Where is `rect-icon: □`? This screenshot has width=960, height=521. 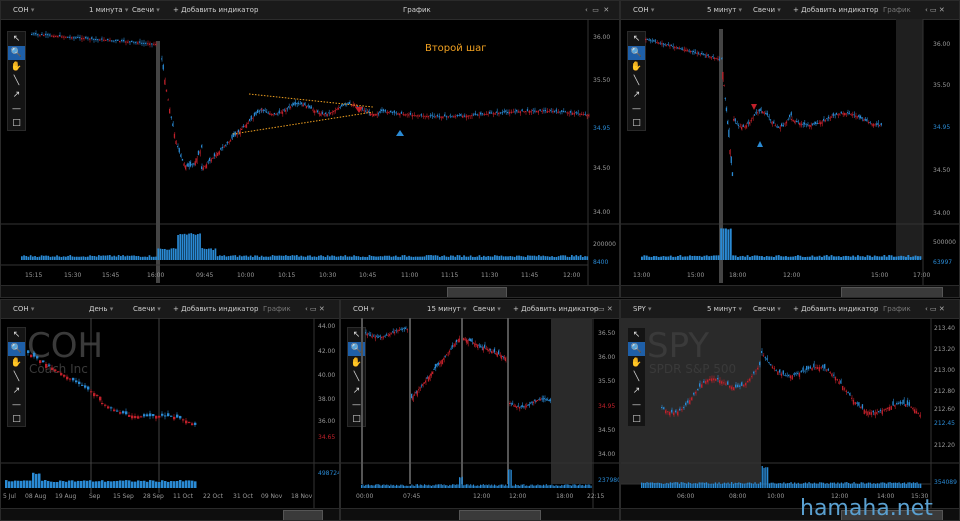 rect-icon: □ is located at coordinates (636, 419).